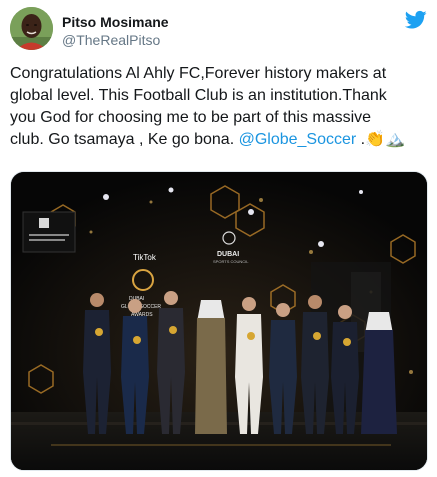 The height and width of the screenshot is (477, 437). What do you see at coordinates (380, 139) in the screenshot?
I see `tweet-text-emoji: .👏🏔️` at bounding box center [380, 139].